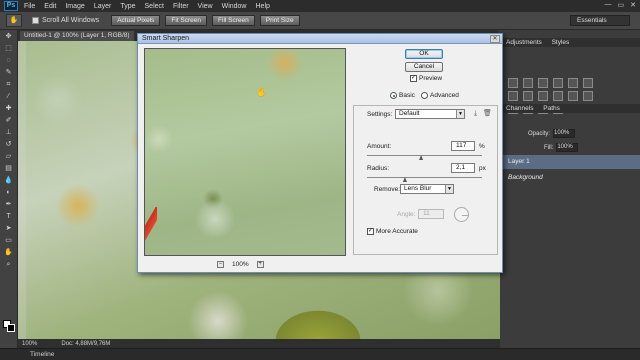  What do you see at coordinates (263, 6) in the screenshot?
I see `menu-help: Help` at bounding box center [263, 6].